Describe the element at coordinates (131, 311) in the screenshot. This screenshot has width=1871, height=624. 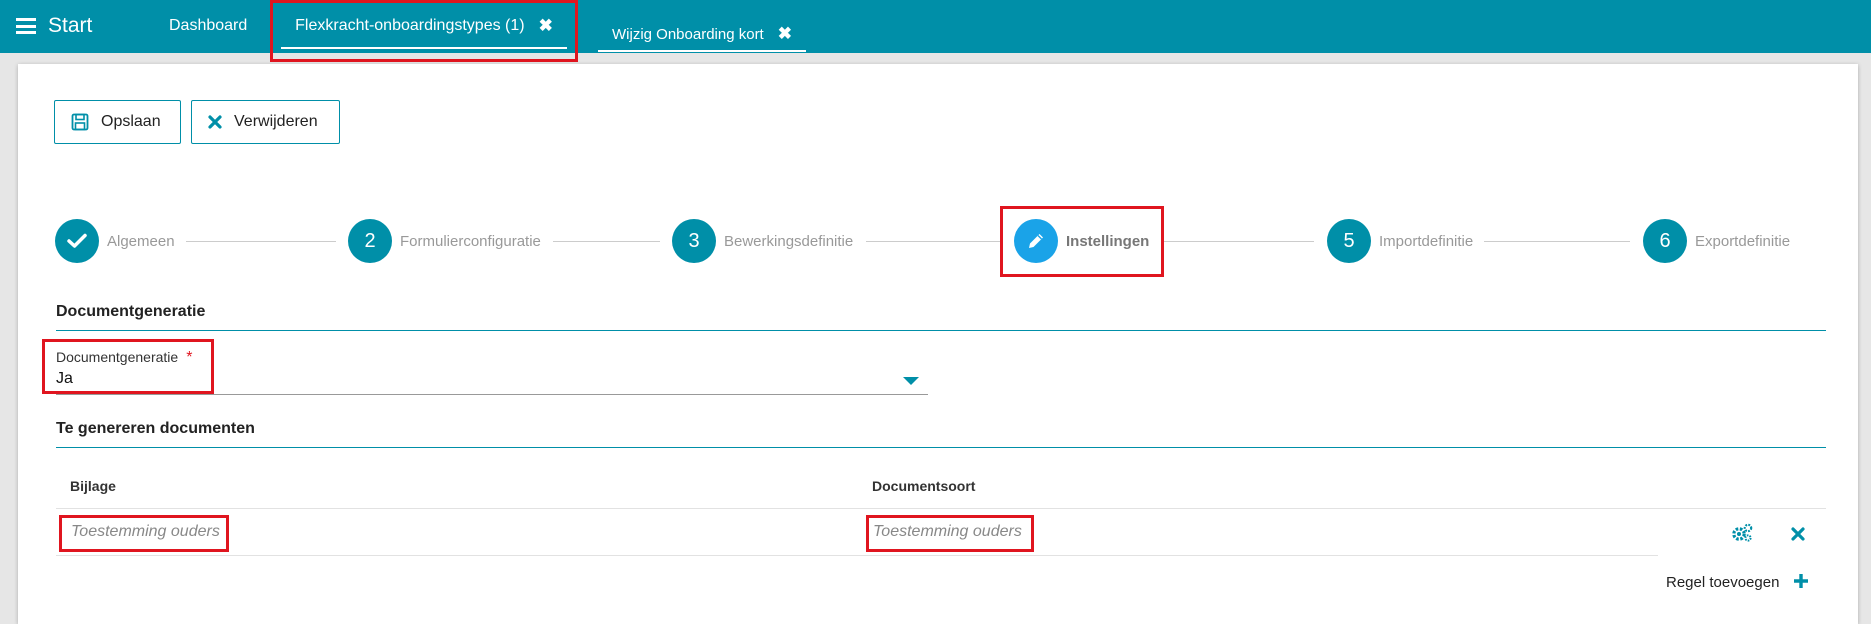
I see `section-title-documentgeneratie: Documentgeneratie` at that location.